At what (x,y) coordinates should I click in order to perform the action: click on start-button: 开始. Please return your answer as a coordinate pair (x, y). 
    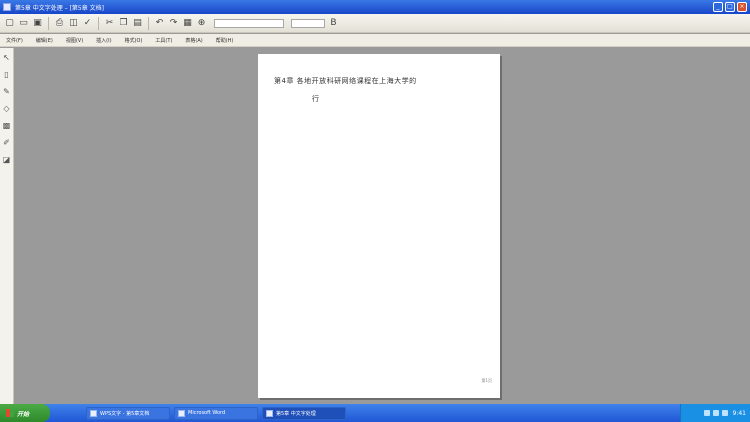
    Looking at the image, I should click on (25, 413).